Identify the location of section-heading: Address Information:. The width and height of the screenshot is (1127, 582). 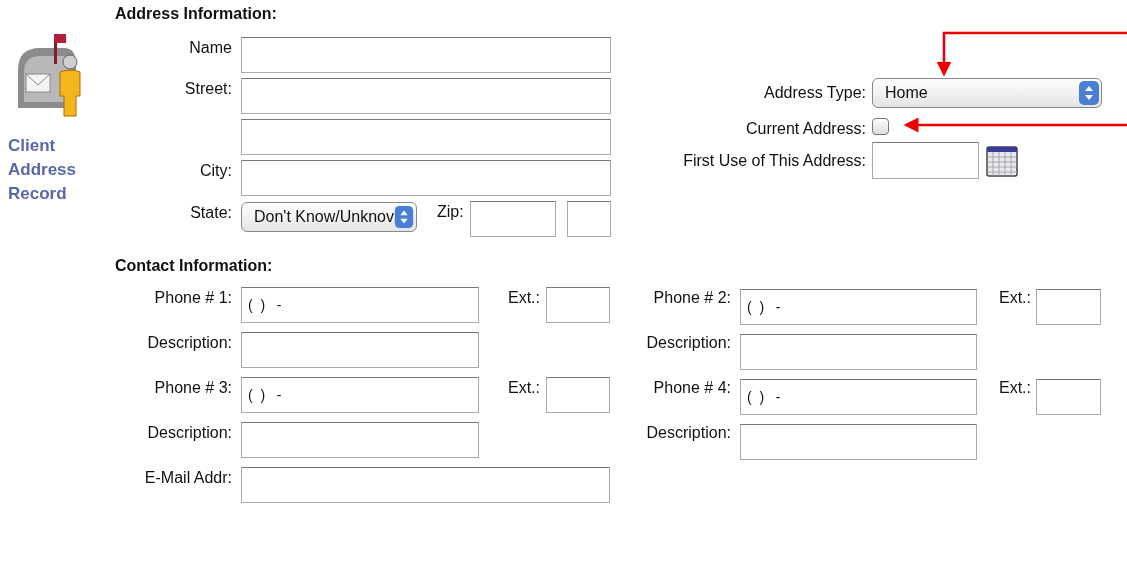
(196, 14).